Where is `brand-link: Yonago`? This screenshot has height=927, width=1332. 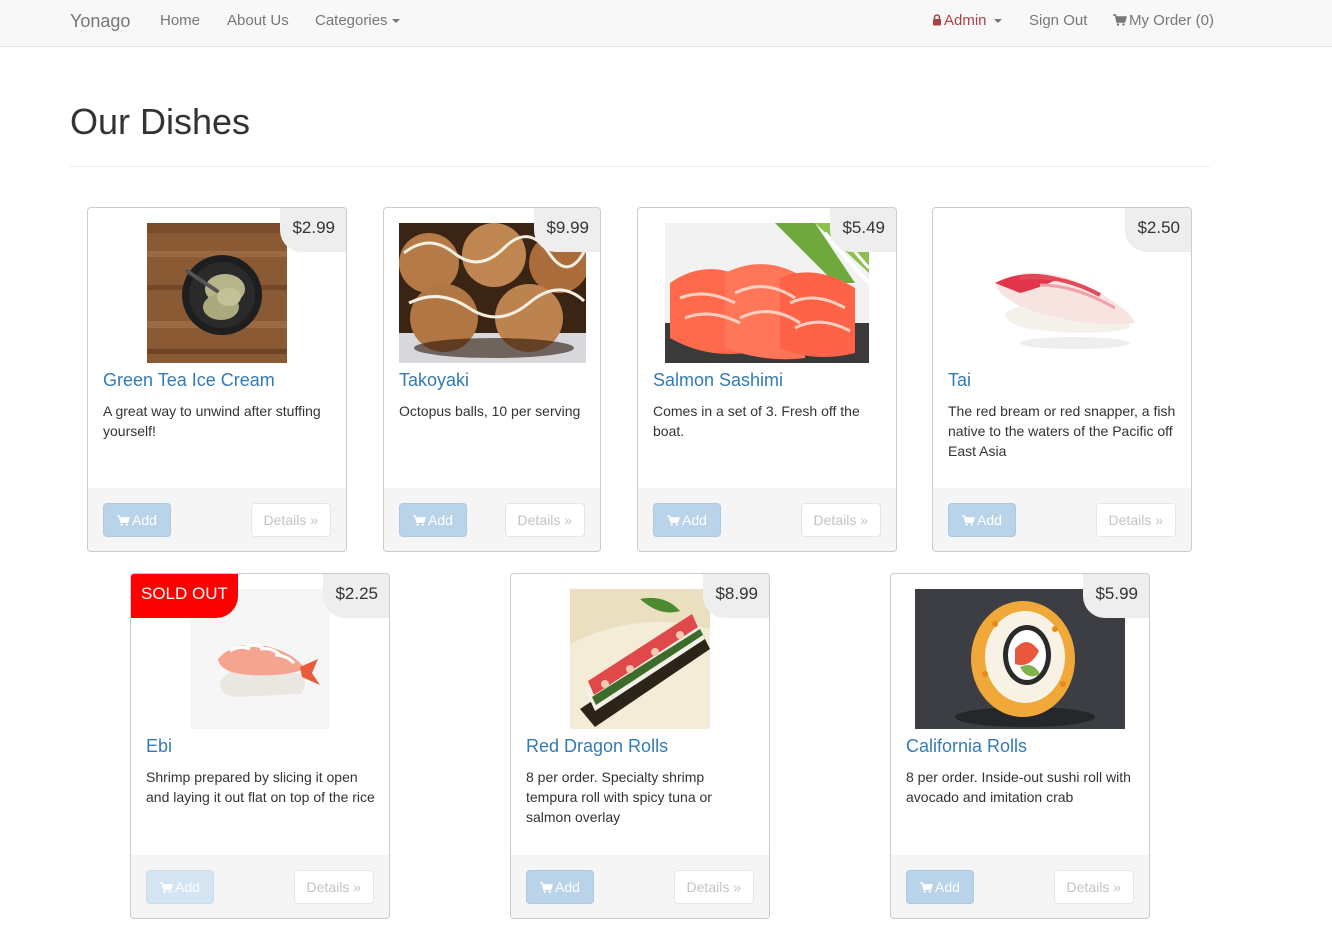 brand-link: Yonago is located at coordinates (100, 21).